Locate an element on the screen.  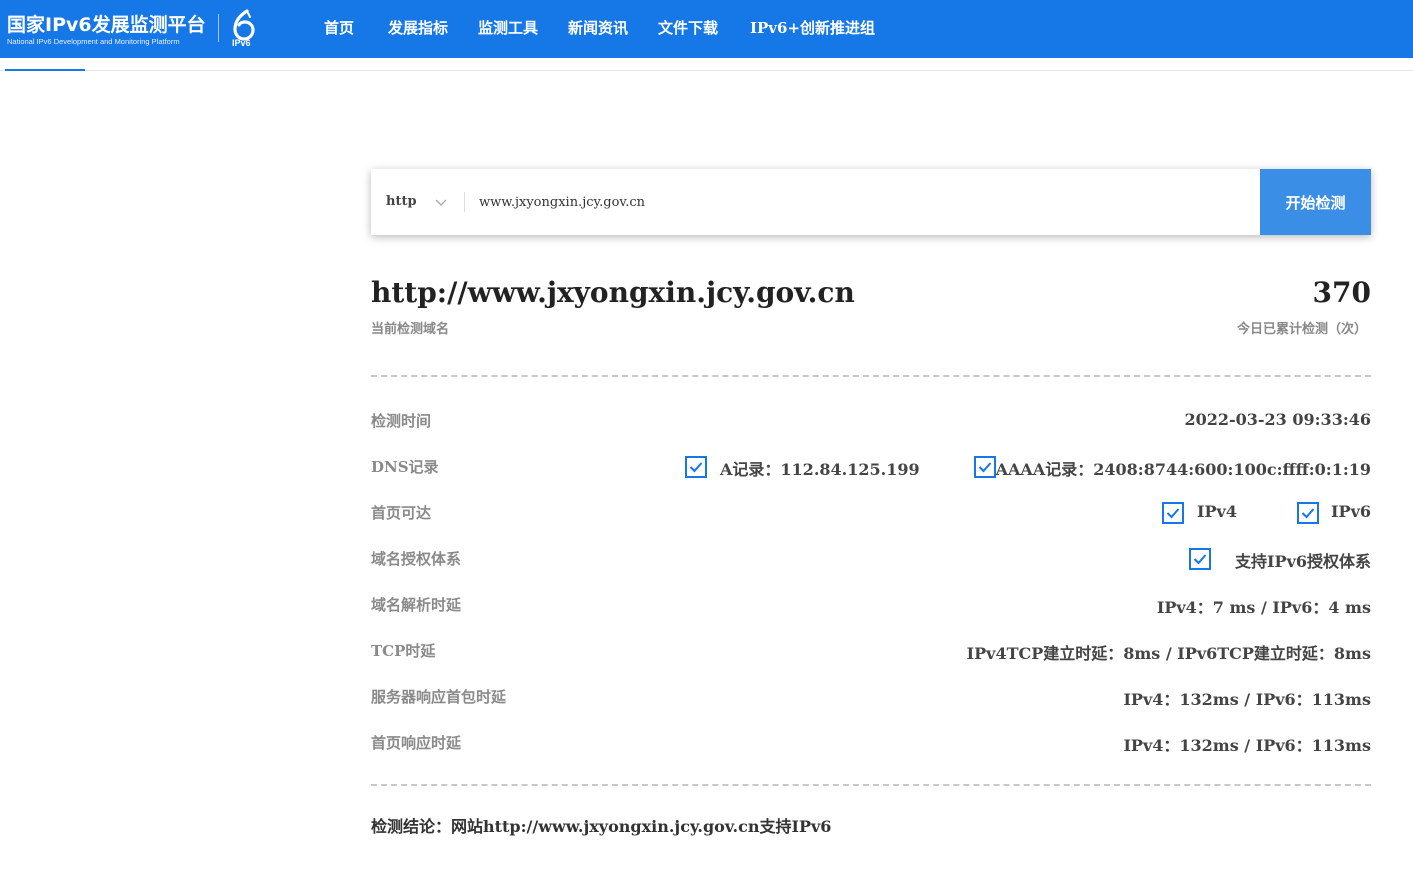
nav-tools: 监测工具 is located at coordinates (508, 29).